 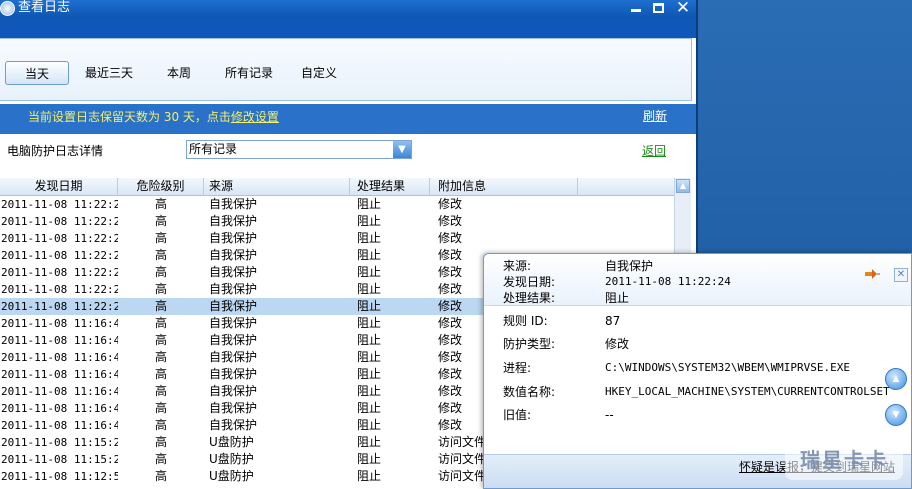 What do you see at coordinates (896, 379) in the screenshot?
I see `popup-scroll-up-icon: ▲` at bounding box center [896, 379].